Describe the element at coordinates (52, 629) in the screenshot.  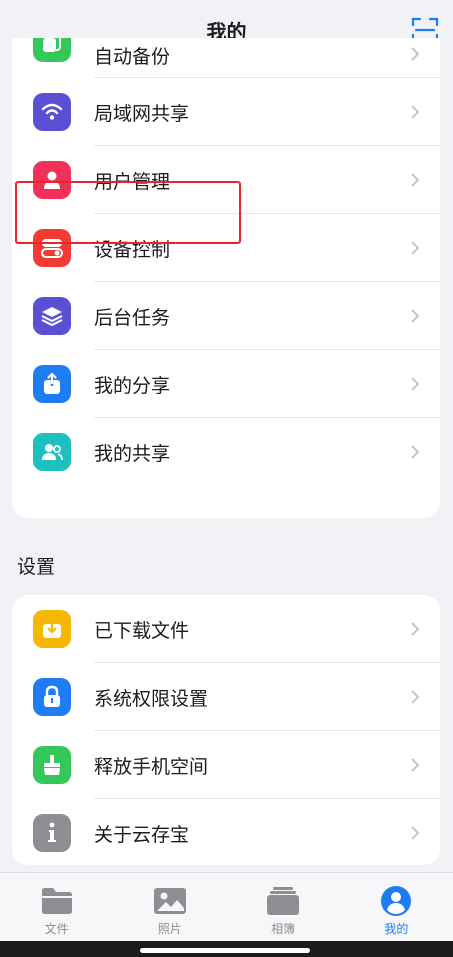
I see `download-icon` at that location.